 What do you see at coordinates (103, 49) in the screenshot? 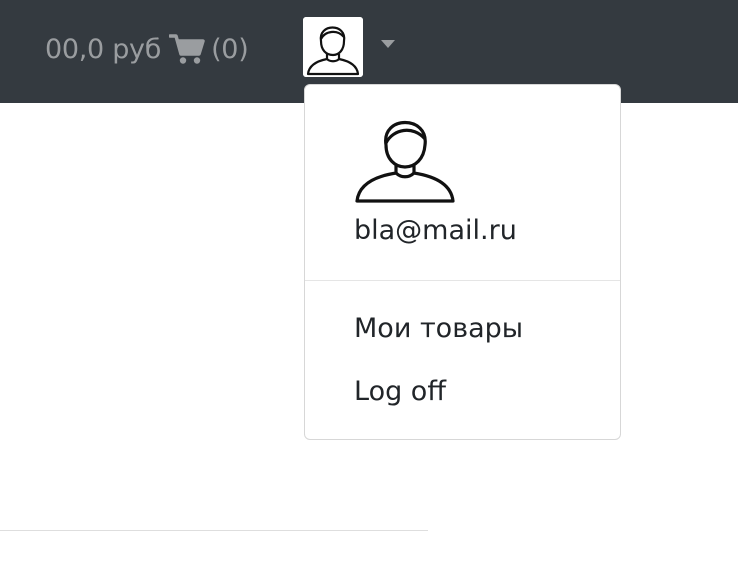
I see `cart-total: 00,0 руб` at bounding box center [103, 49].